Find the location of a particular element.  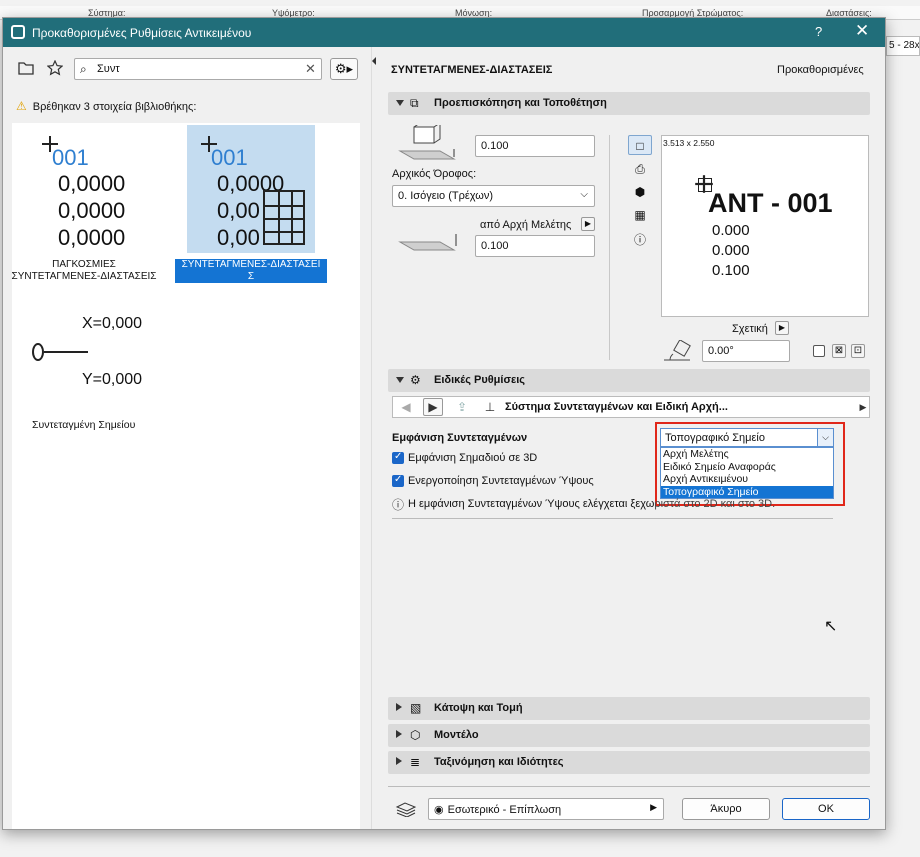

caption-line-2: Σ is located at coordinates (251, 276).